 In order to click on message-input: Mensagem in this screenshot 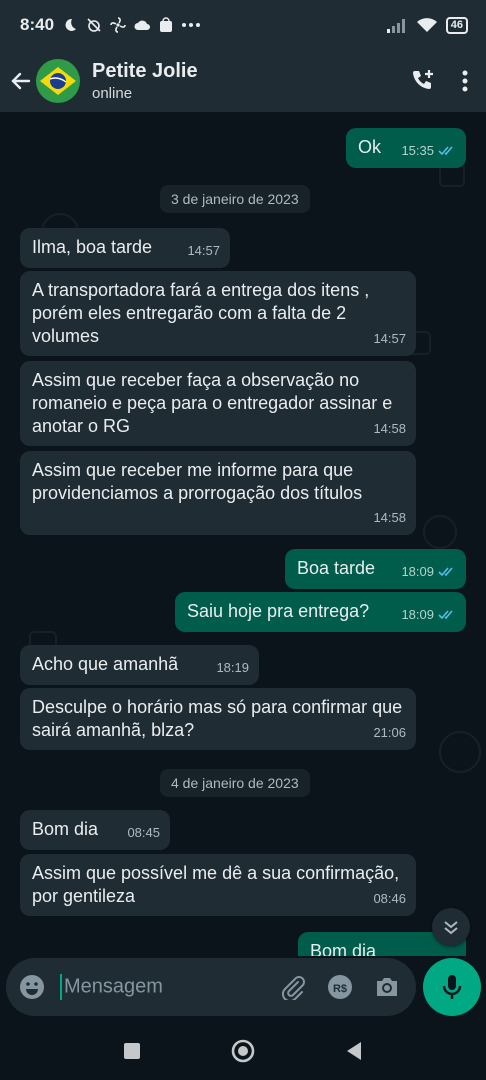, I will do `click(111, 987)`.